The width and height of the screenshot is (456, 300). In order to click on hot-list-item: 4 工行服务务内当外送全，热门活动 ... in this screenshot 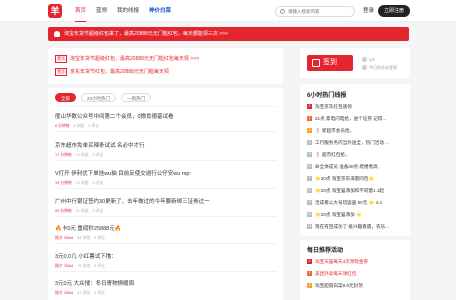, I will do `click(357, 143)`.